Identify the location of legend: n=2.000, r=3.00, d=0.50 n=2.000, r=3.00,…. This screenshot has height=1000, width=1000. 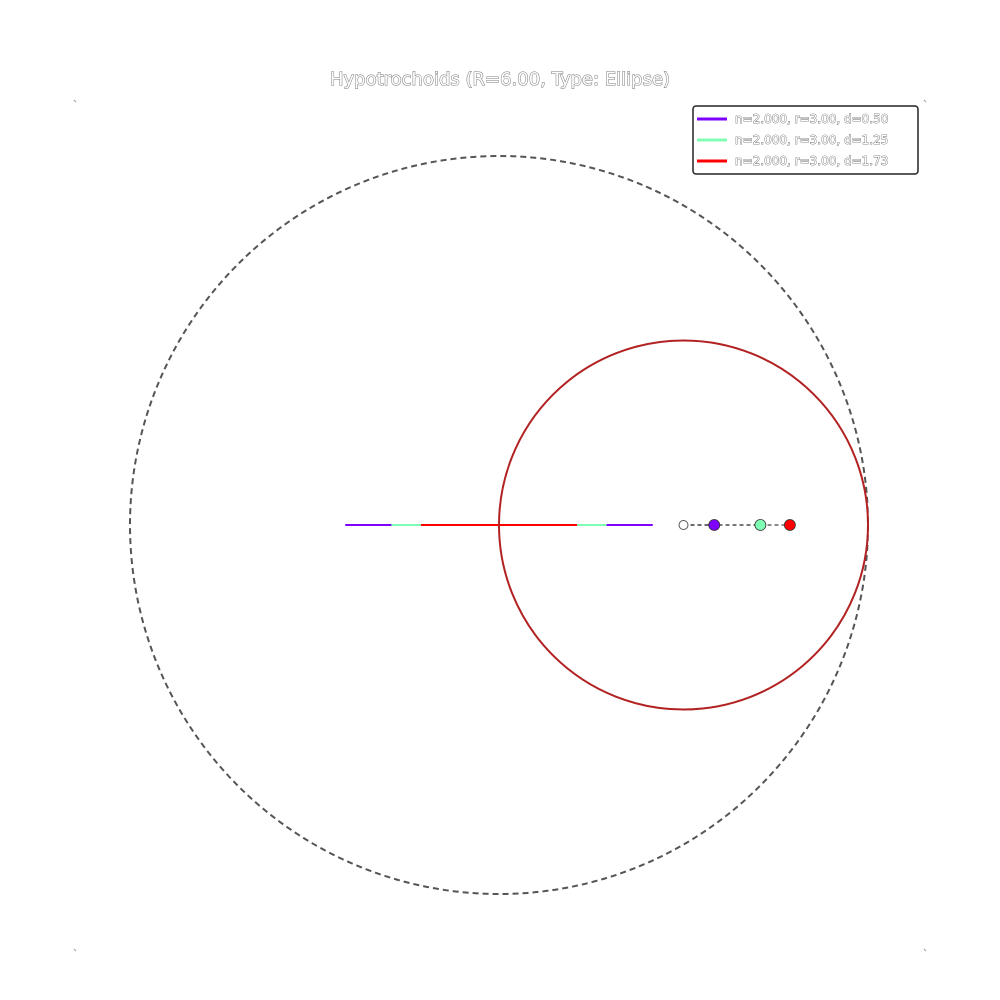
(805, 140).